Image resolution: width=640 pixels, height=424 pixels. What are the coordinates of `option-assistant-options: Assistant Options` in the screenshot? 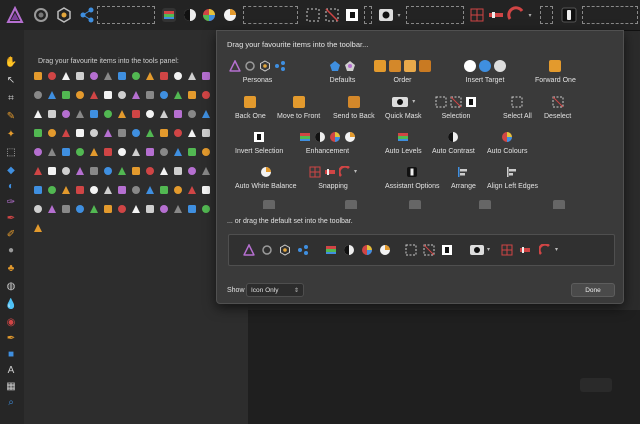 It's located at (412, 177).